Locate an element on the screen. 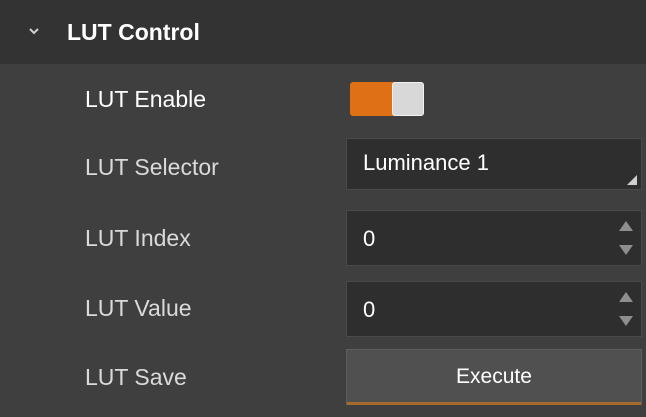 The image size is (646, 417). lut-enable-toggle is located at coordinates (388, 99).